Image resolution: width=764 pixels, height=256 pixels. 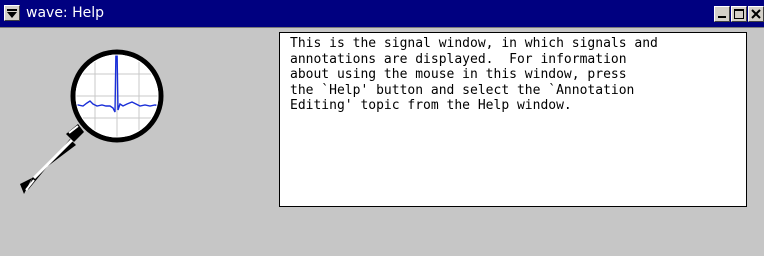 What do you see at coordinates (739, 14) in the screenshot?
I see `maximize-icon` at bounding box center [739, 14].